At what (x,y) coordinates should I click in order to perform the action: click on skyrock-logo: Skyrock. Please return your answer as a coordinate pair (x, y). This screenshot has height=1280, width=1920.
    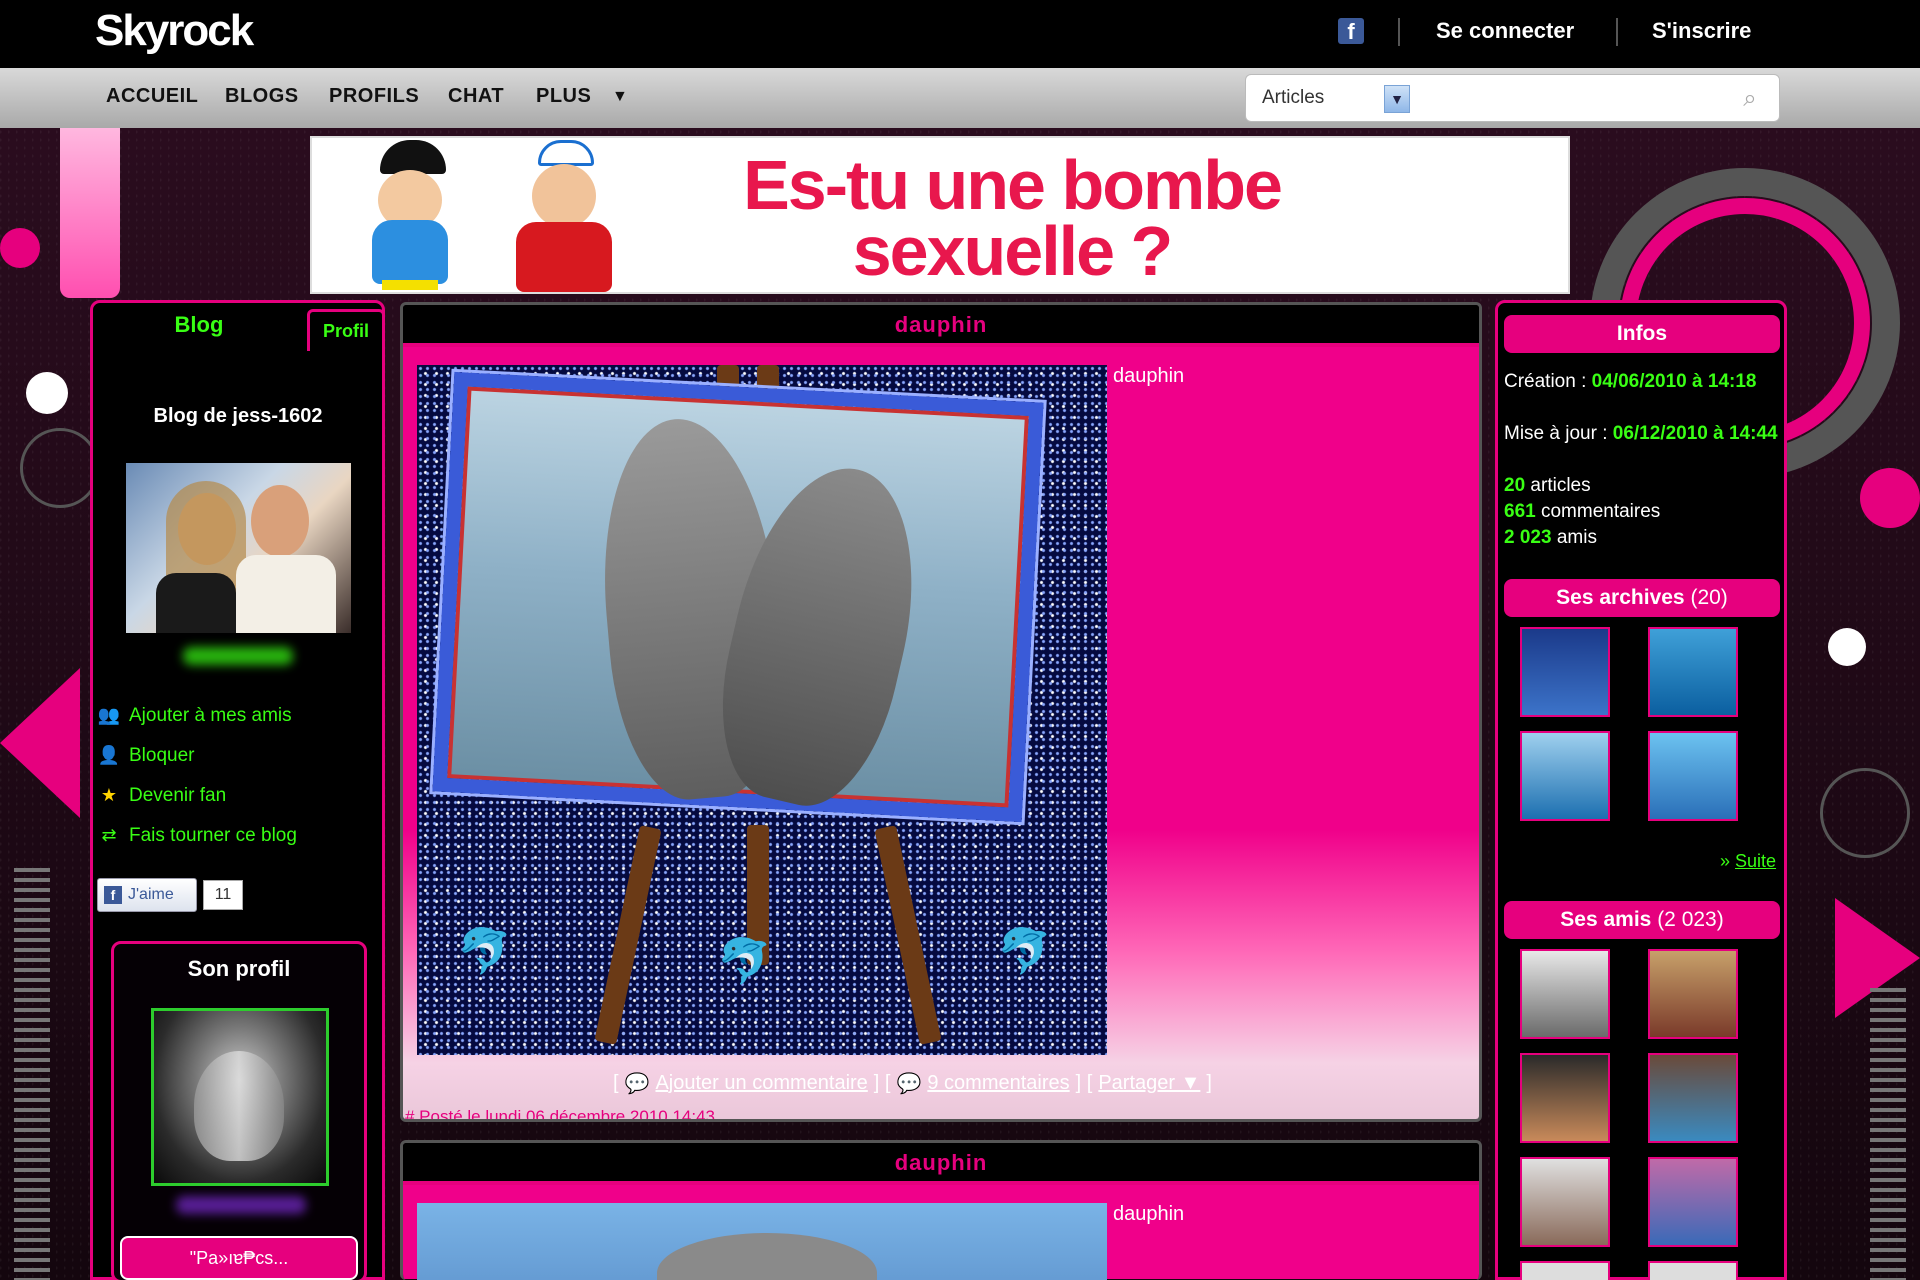
    Looking at the image, I should click on (174, 31).